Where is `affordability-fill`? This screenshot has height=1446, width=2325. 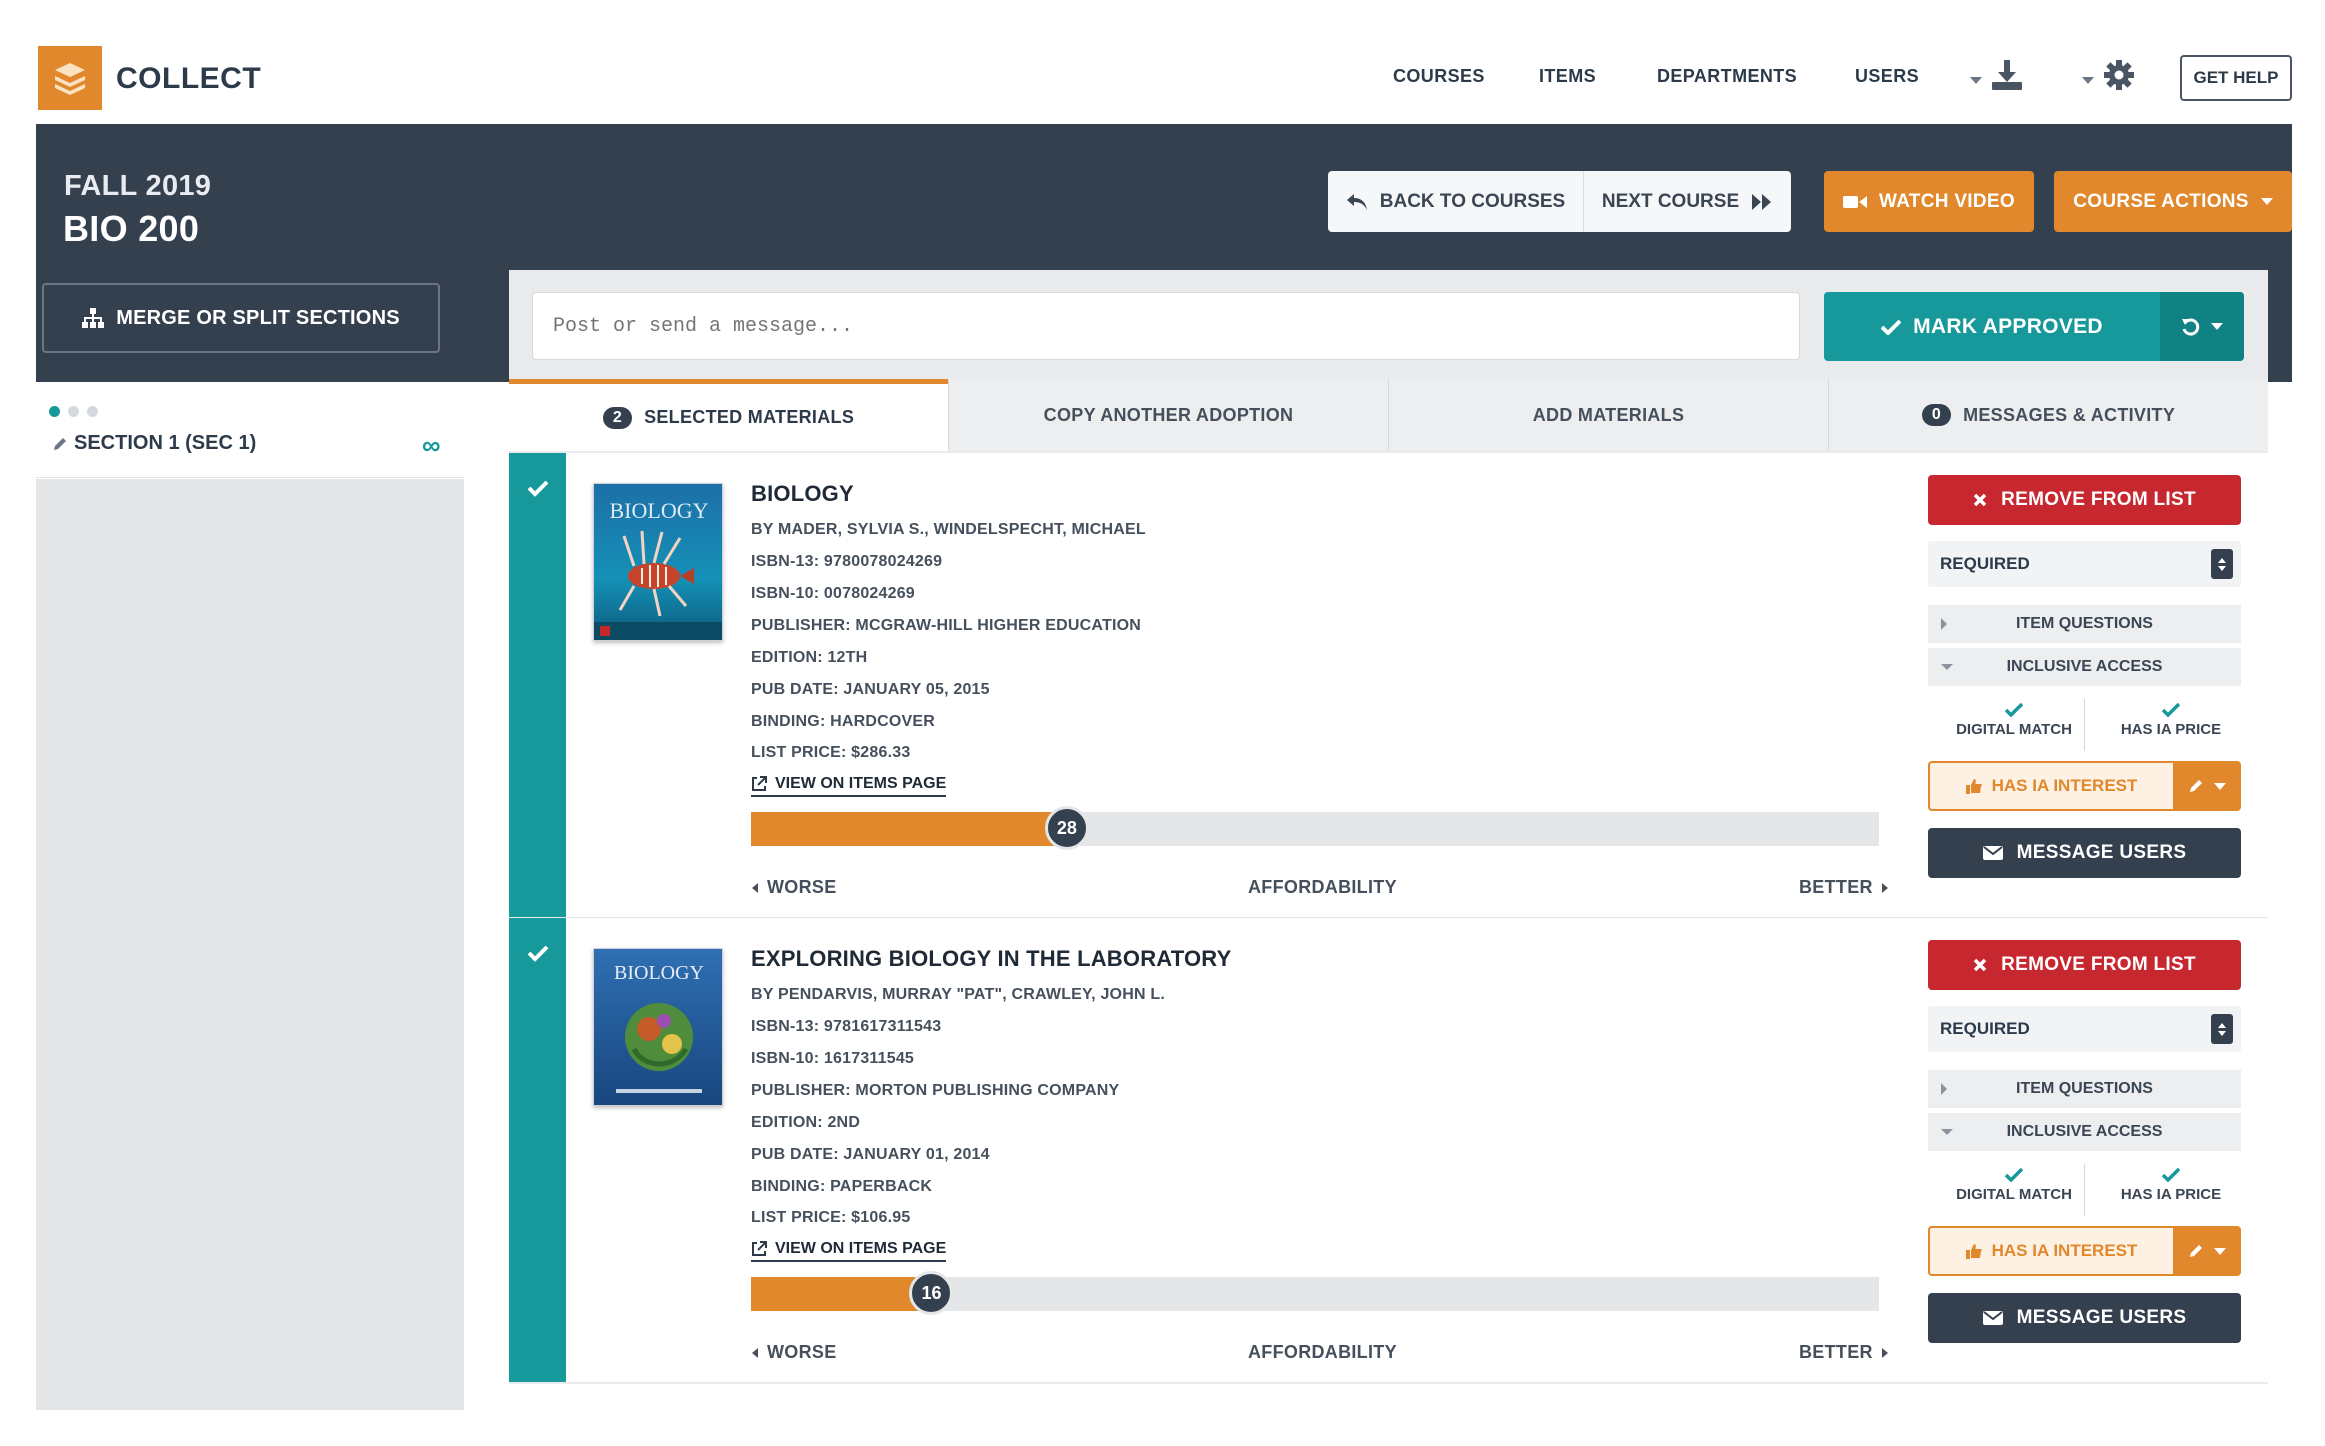
affordability-fill is located at coordinates (909, 829).